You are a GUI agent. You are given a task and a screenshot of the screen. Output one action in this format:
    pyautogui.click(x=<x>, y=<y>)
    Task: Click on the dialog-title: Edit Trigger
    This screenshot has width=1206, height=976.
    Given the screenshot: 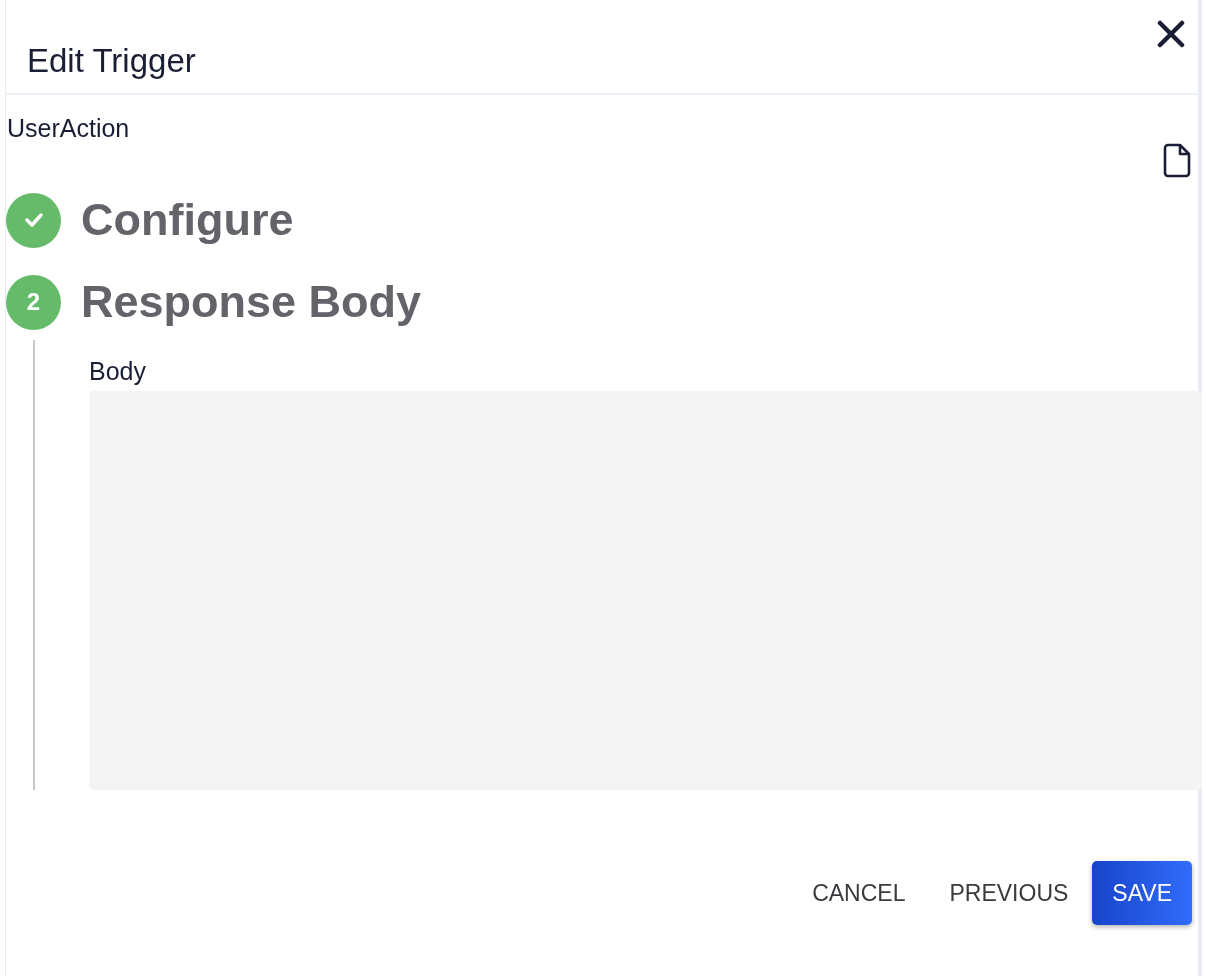 What is the action you would take?
    pyautogui.click(x=111, y=61)
    